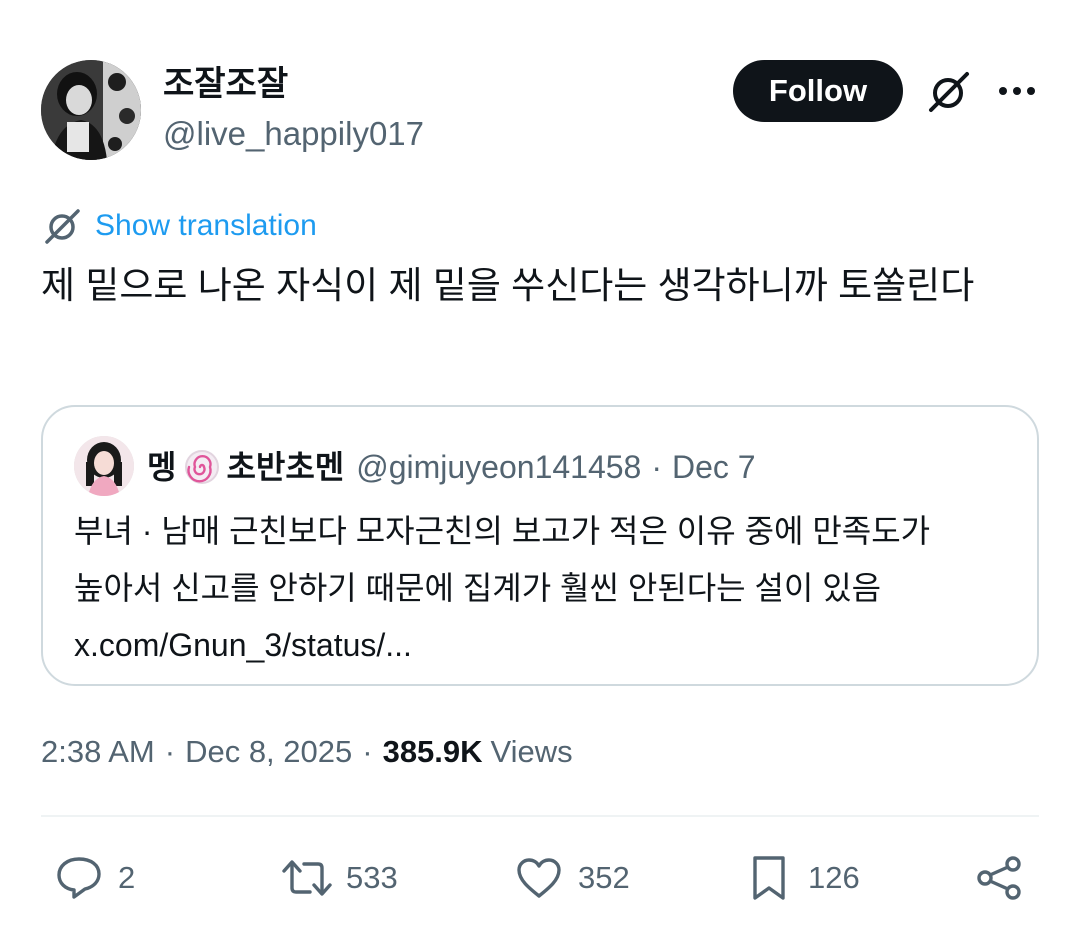 Image resolution: width=1080 pixels, height=928 pixels. I want to click on quote-header: 멩 초반초멘 @gimjuyeon141458 · Dec 7, so click(451, 467).